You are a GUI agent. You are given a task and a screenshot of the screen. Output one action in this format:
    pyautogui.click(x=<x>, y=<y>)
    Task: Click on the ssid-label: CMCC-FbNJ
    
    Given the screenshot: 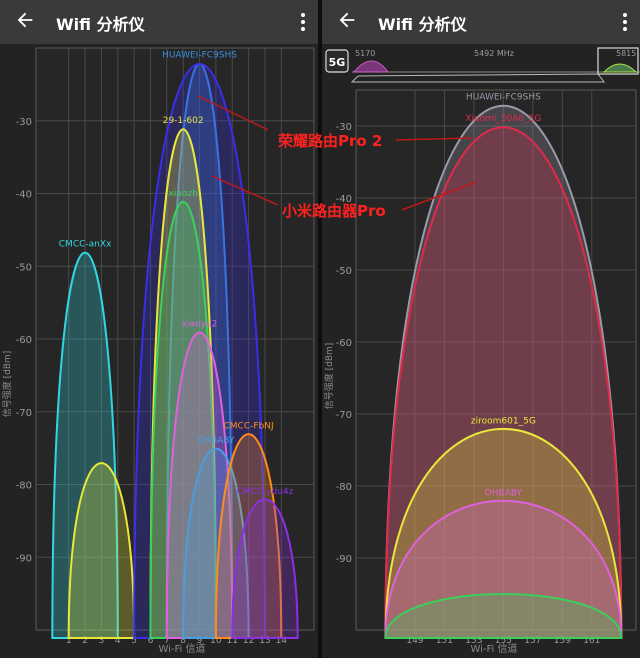 What is the action you would take?
    pyautogui.click(x=249, y=427)
    